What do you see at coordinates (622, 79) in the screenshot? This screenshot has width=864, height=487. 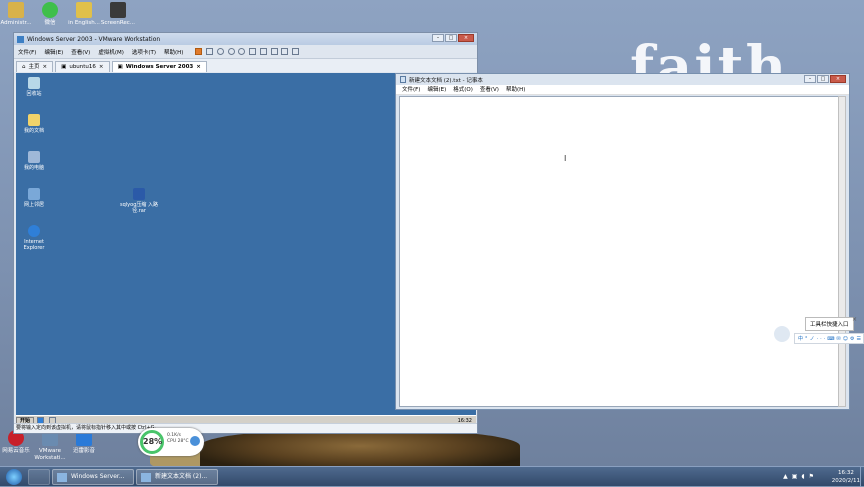 I see `notepad-titlebar: 新建文本文档 (2).txt - 记事本 – □ ×` at bounding box center [622, 79].